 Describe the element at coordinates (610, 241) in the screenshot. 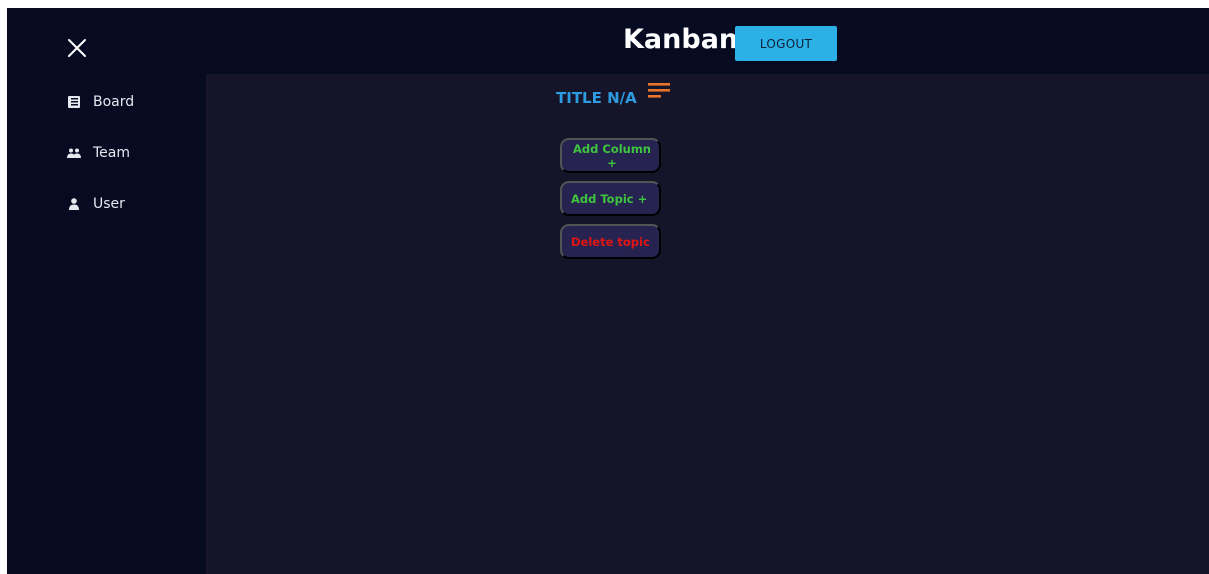

I see `delete-topic-button: Delete topic` at that location.